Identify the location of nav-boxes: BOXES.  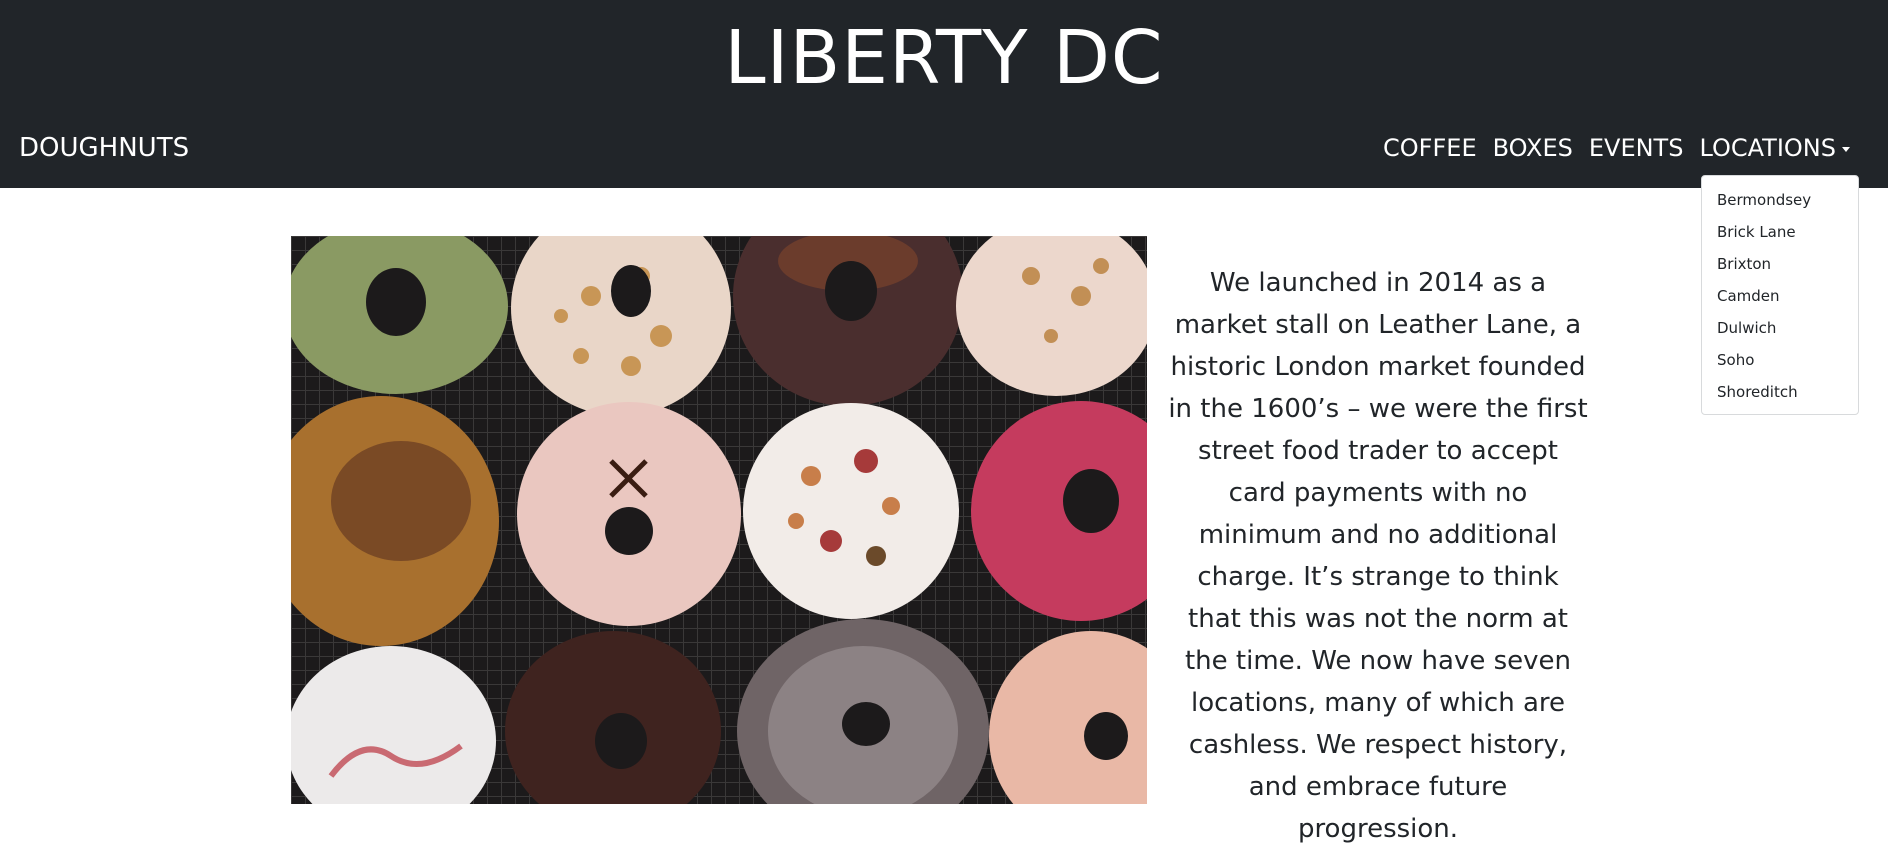
(1533, 148).